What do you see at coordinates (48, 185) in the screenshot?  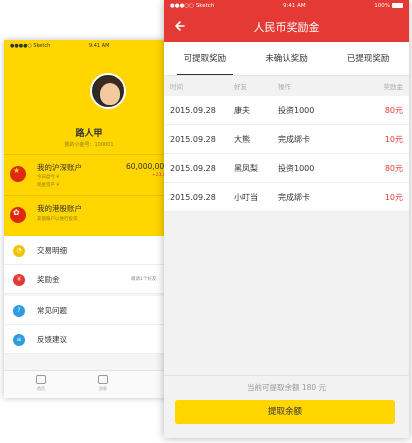 I see `account-cash: 现金资产 ¥` at bounding box center [48, 185].